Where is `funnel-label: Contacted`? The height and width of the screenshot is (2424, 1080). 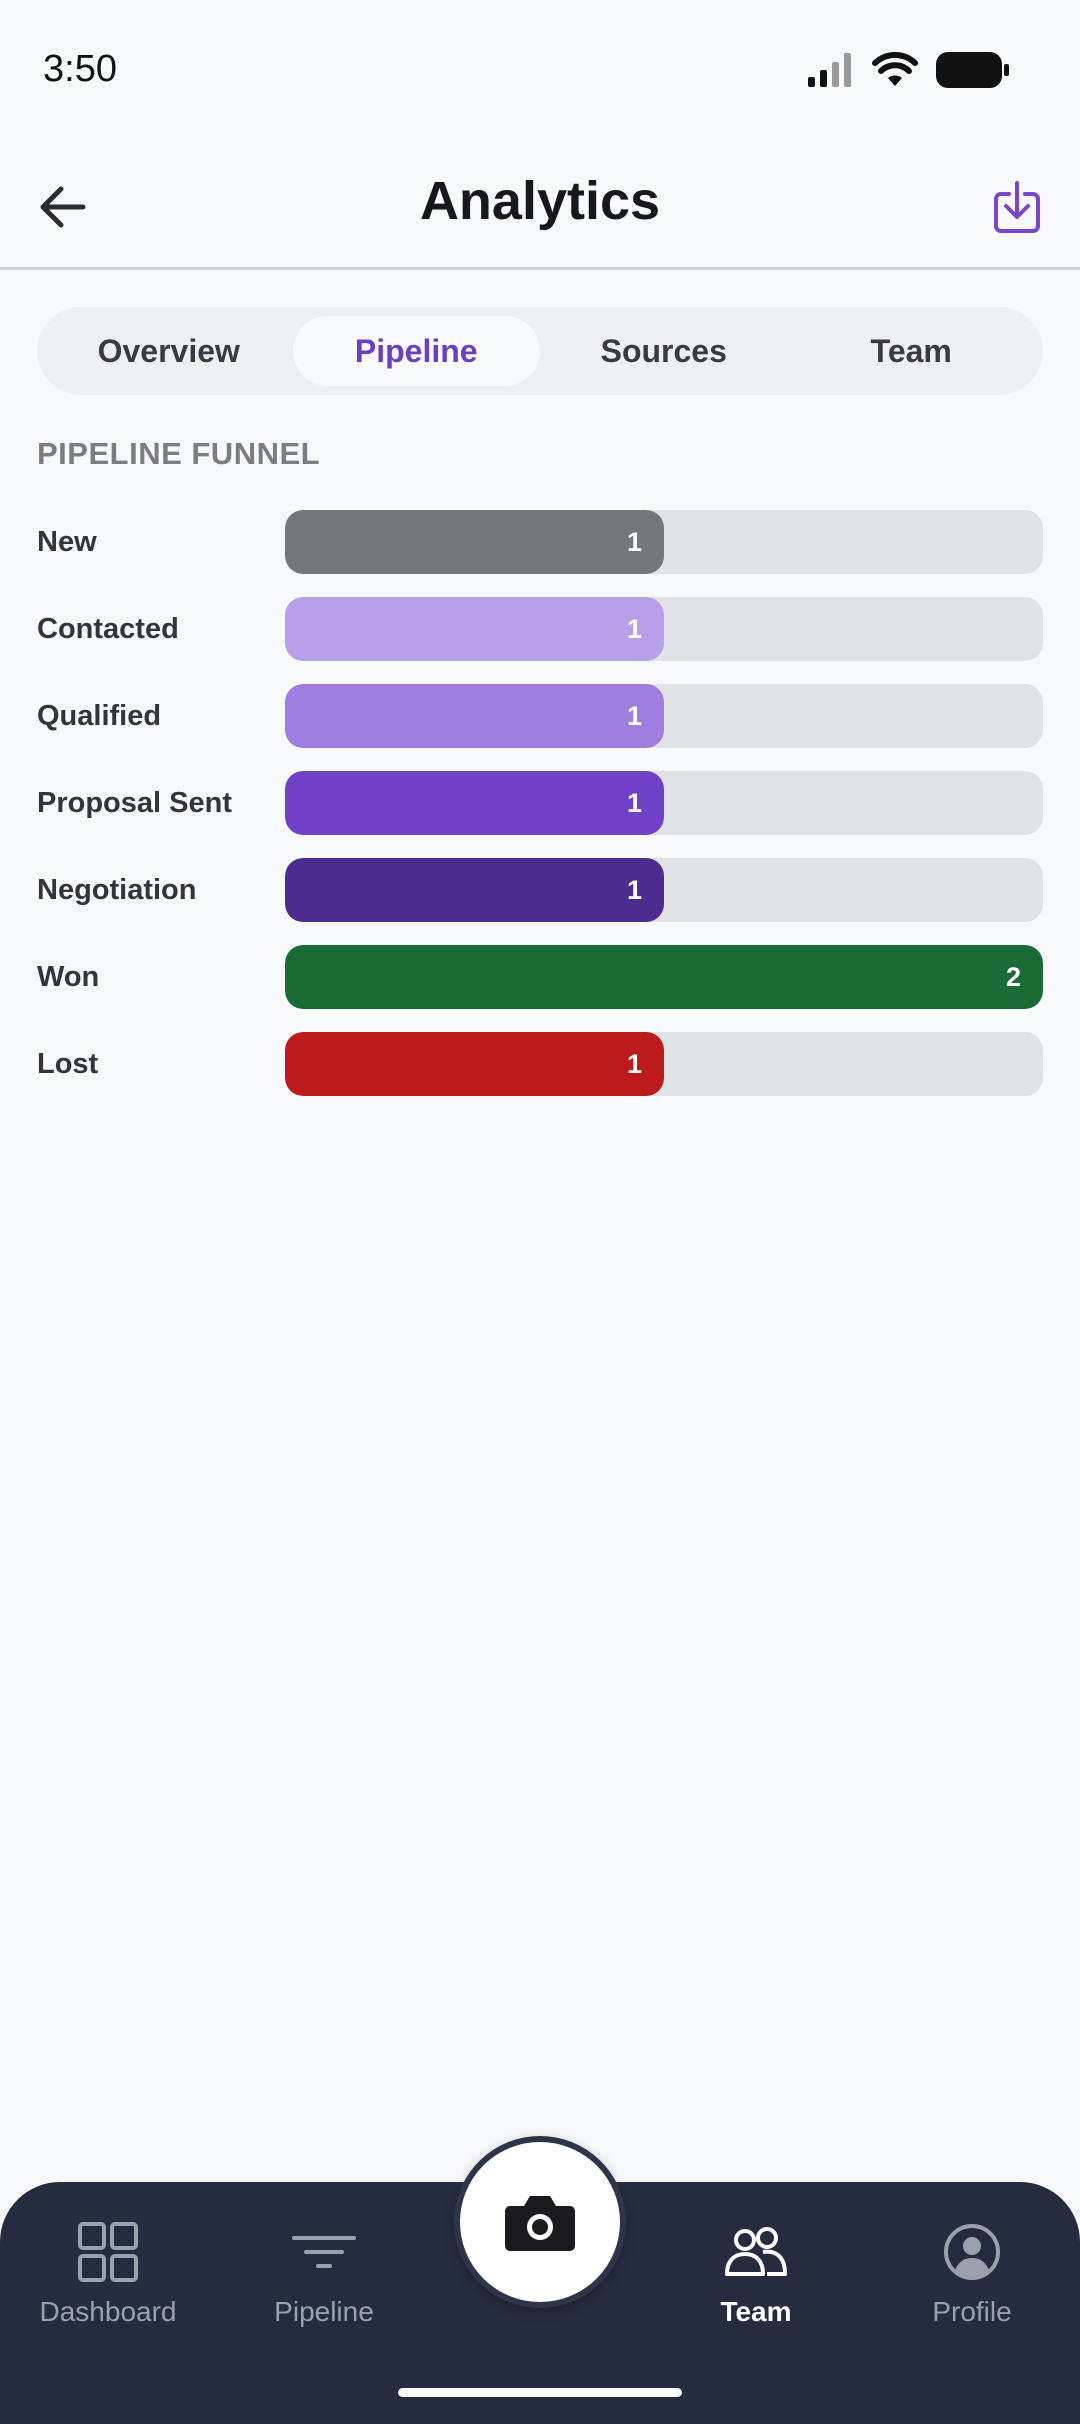 funnel-label: Contacted is located at coordinates (108, 629).